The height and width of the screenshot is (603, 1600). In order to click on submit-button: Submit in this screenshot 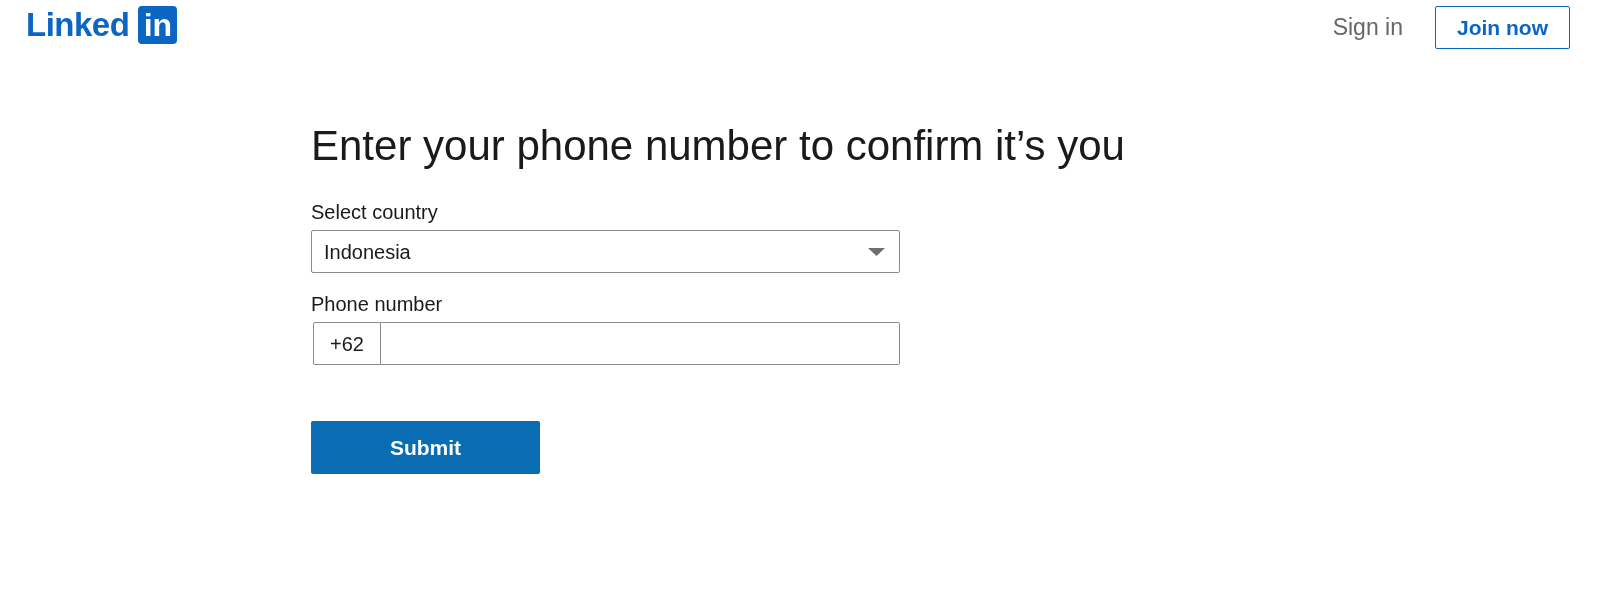, I will do `click(425, 447)`.